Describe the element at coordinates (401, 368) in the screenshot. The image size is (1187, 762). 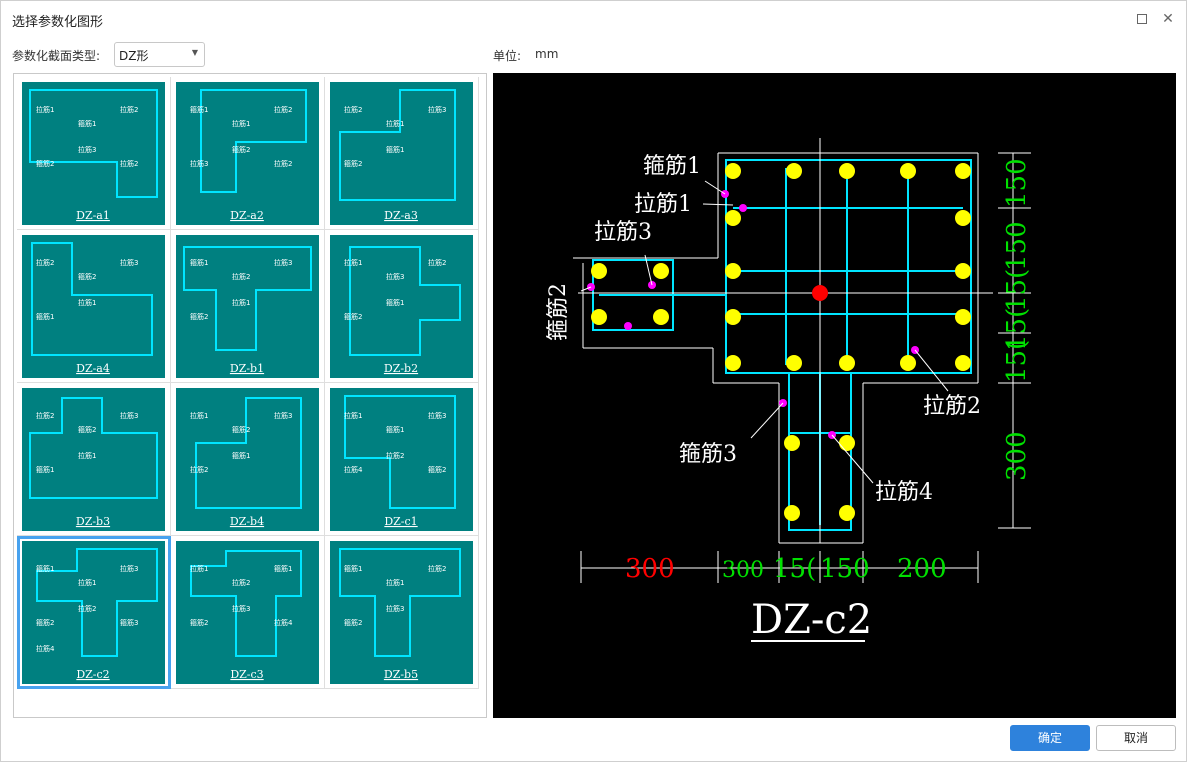
I see `thumbnail-caption: DZ-b2` at that location.